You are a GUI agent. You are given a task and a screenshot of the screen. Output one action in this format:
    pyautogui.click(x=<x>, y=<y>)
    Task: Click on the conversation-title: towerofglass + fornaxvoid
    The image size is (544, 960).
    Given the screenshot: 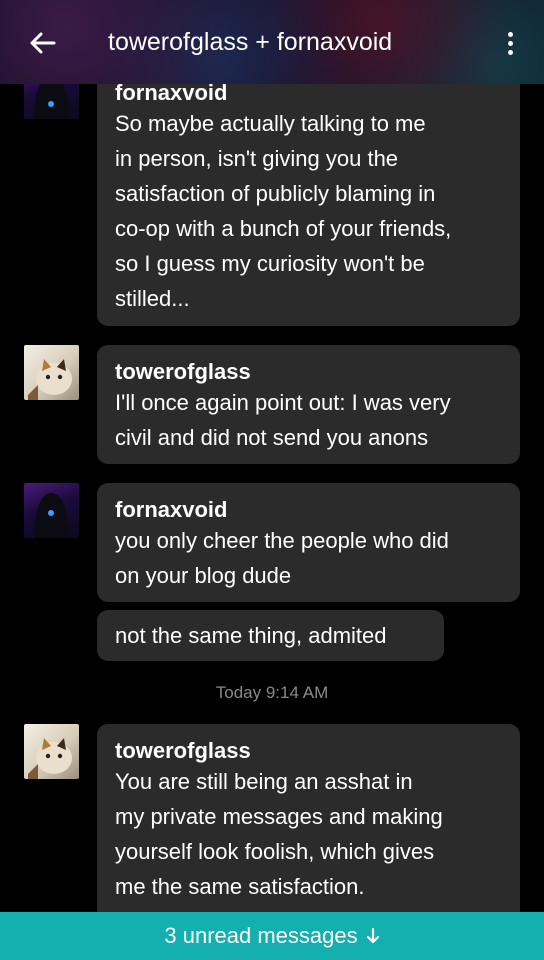 What is the action you would take?
    pyautogui.click(x=250, y=42)
    